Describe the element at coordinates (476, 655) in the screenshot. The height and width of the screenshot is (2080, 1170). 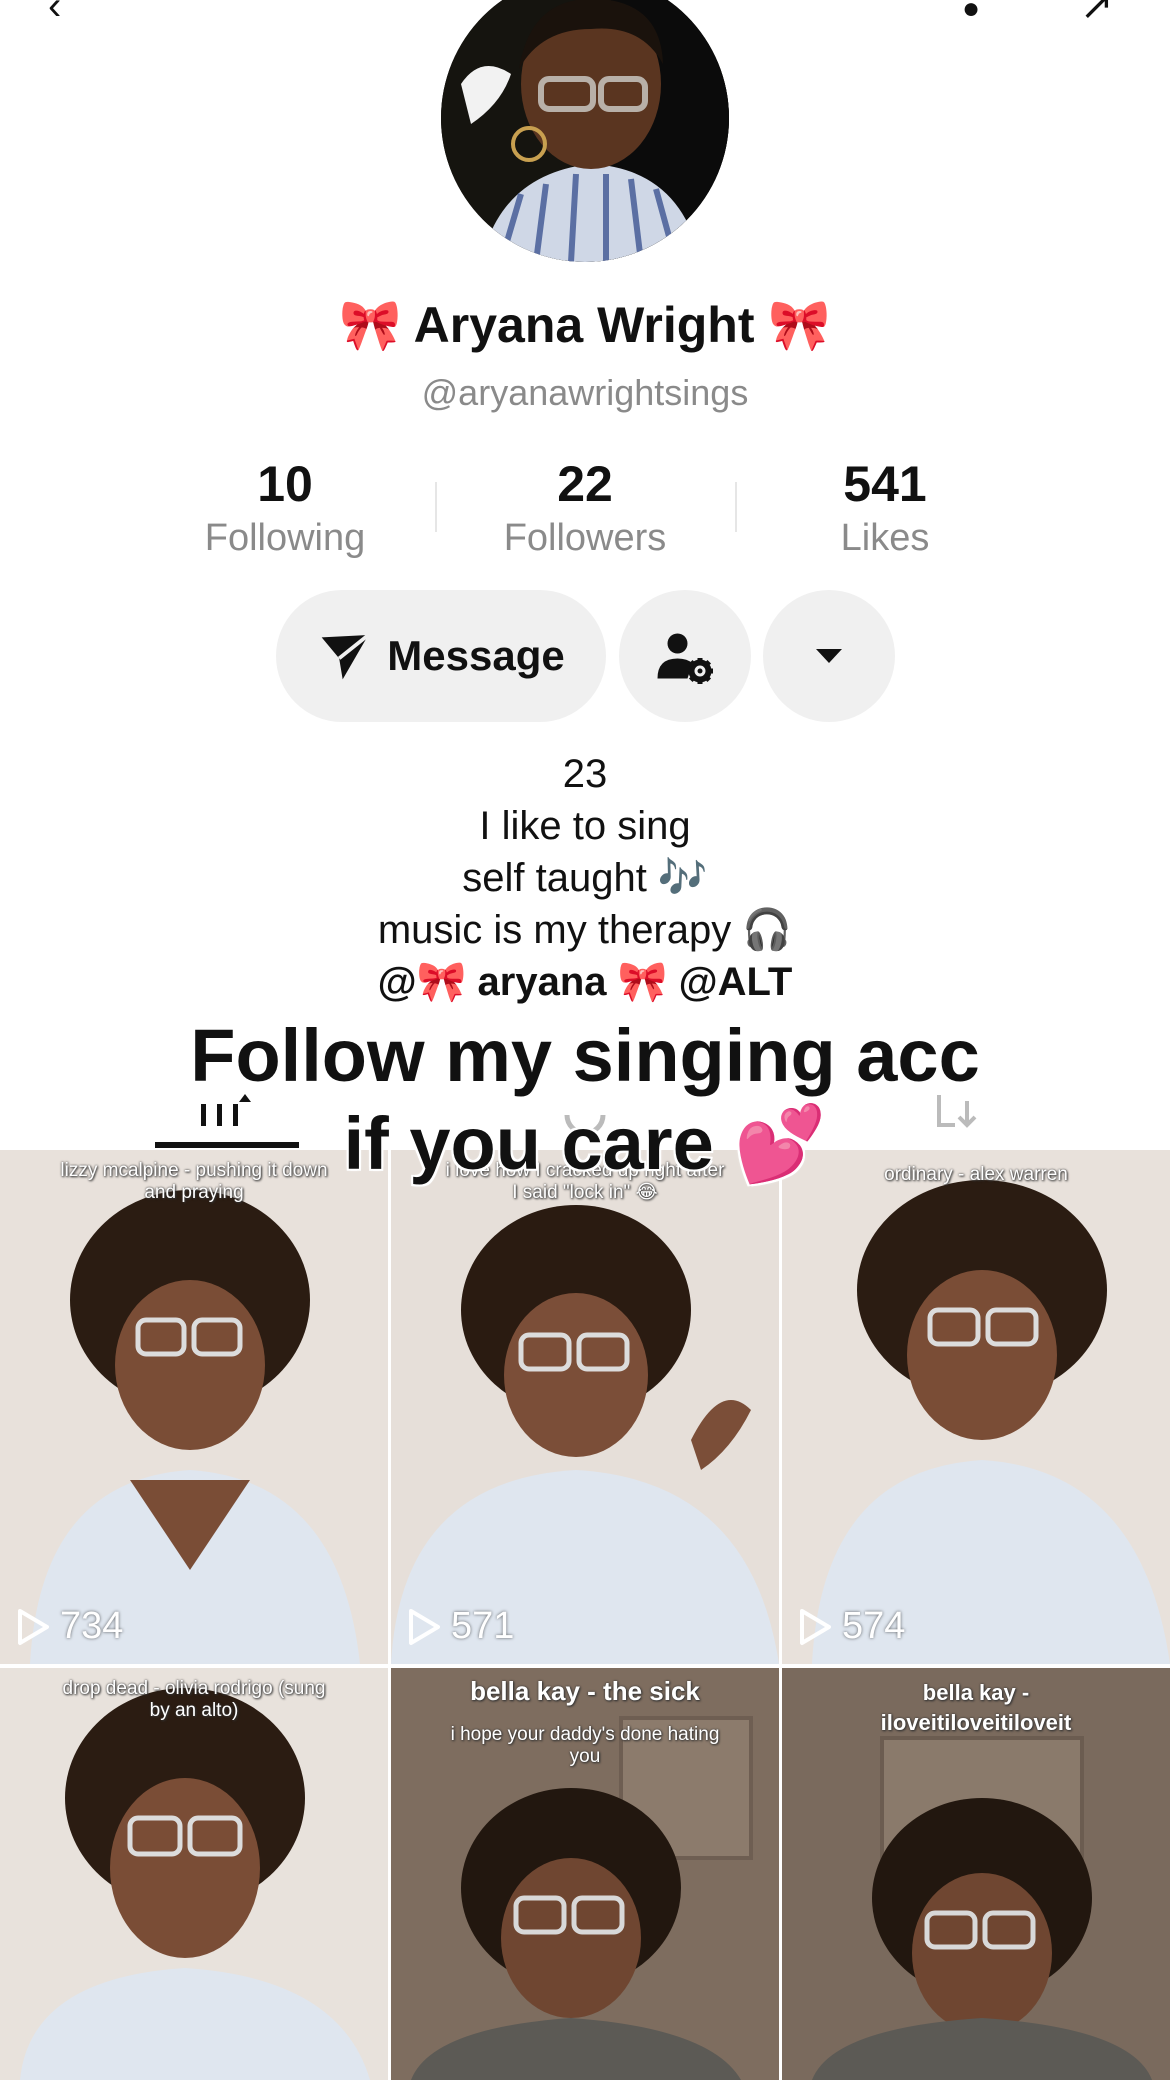
I see `message-button-label: Message` at that location.